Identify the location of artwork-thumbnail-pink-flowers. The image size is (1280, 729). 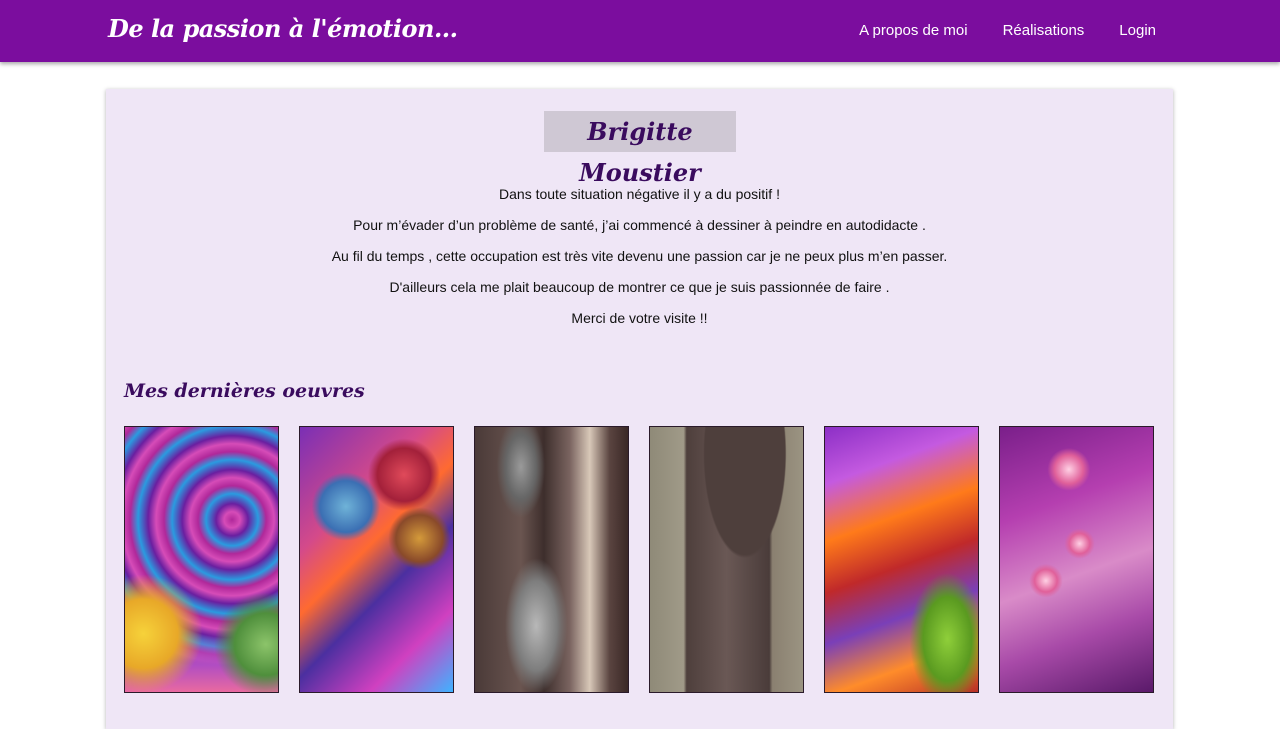
(1076, 559).